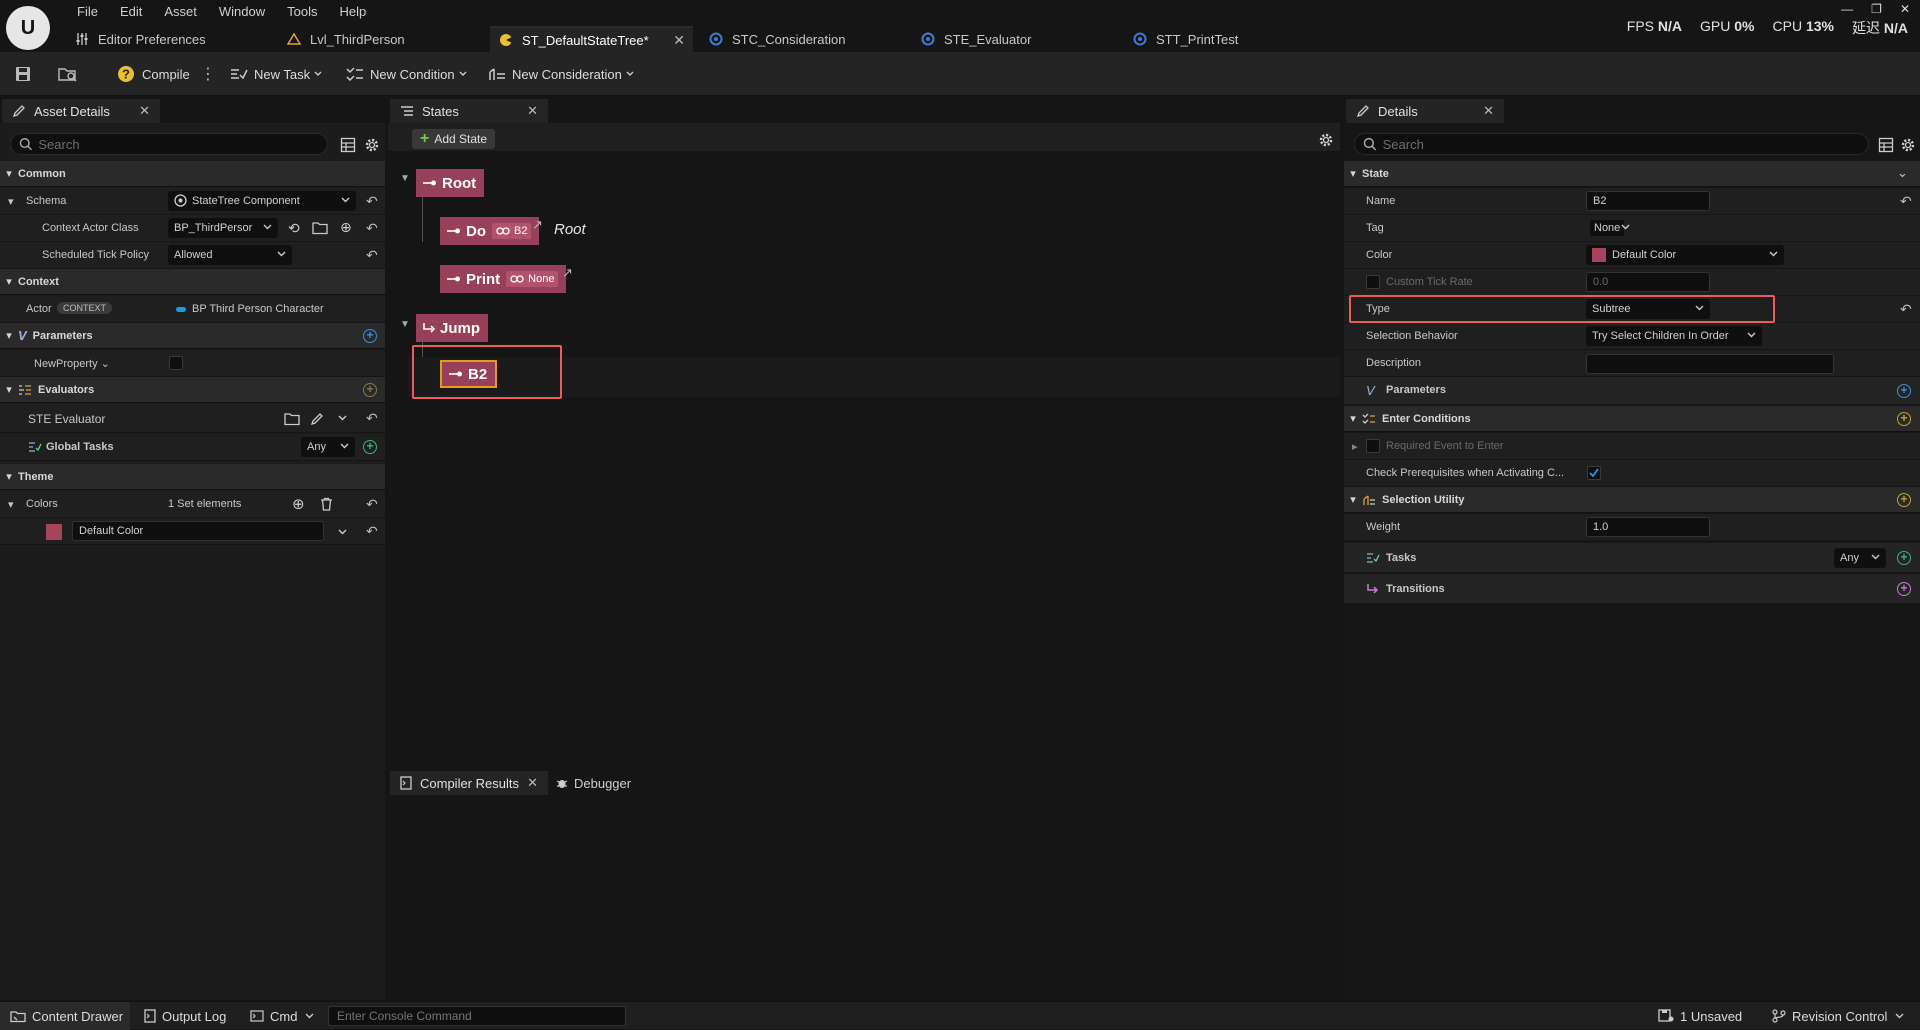 This screenshot has height=1030, width=1920. Describe the element at coordinates (346, 227) in the screenshot. I see `add-icon: ⊕` at that location.